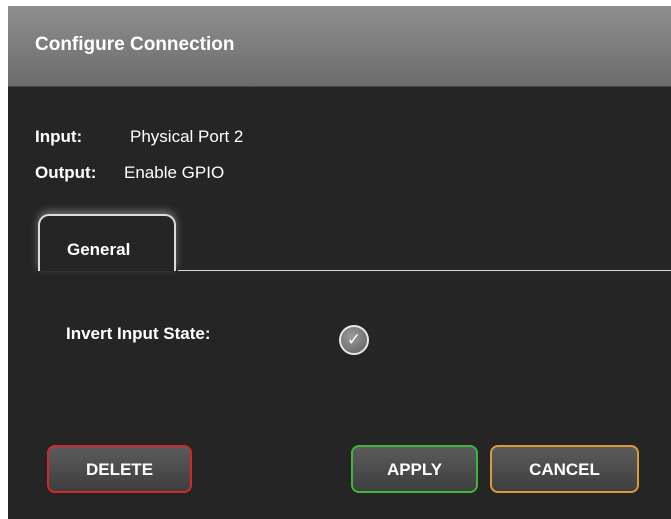 The image size is (671, 519). I want to click on input-label: Input:, so click(59, 136).